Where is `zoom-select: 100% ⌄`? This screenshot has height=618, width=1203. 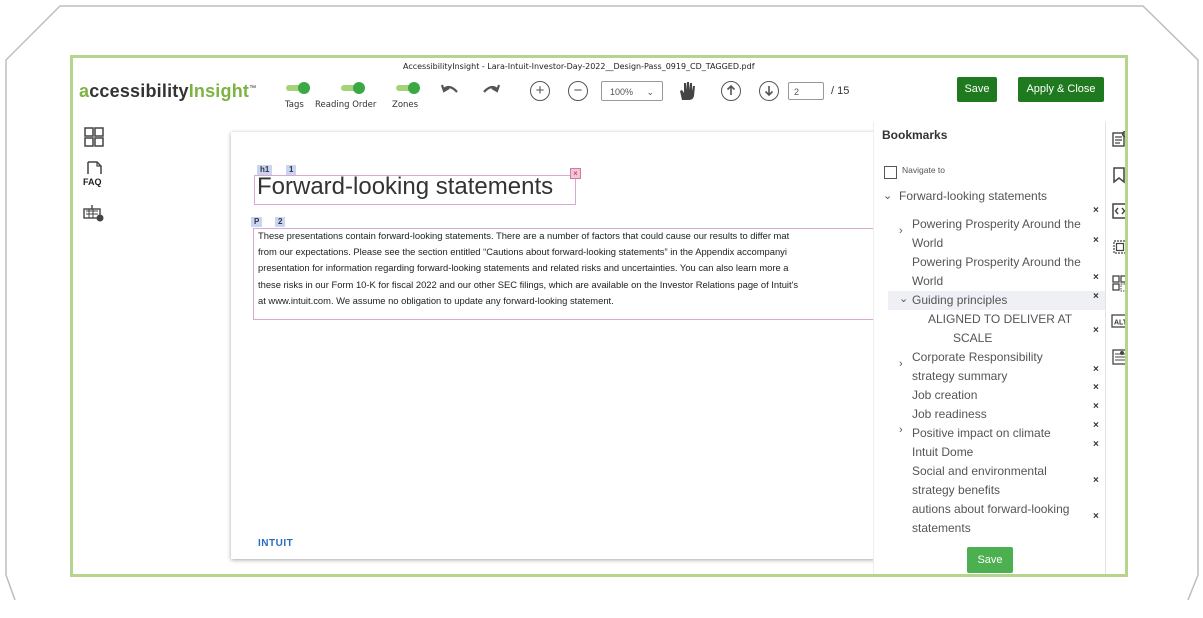
zoom-select: 100% ⌄ is located at coordinates (632, 91).